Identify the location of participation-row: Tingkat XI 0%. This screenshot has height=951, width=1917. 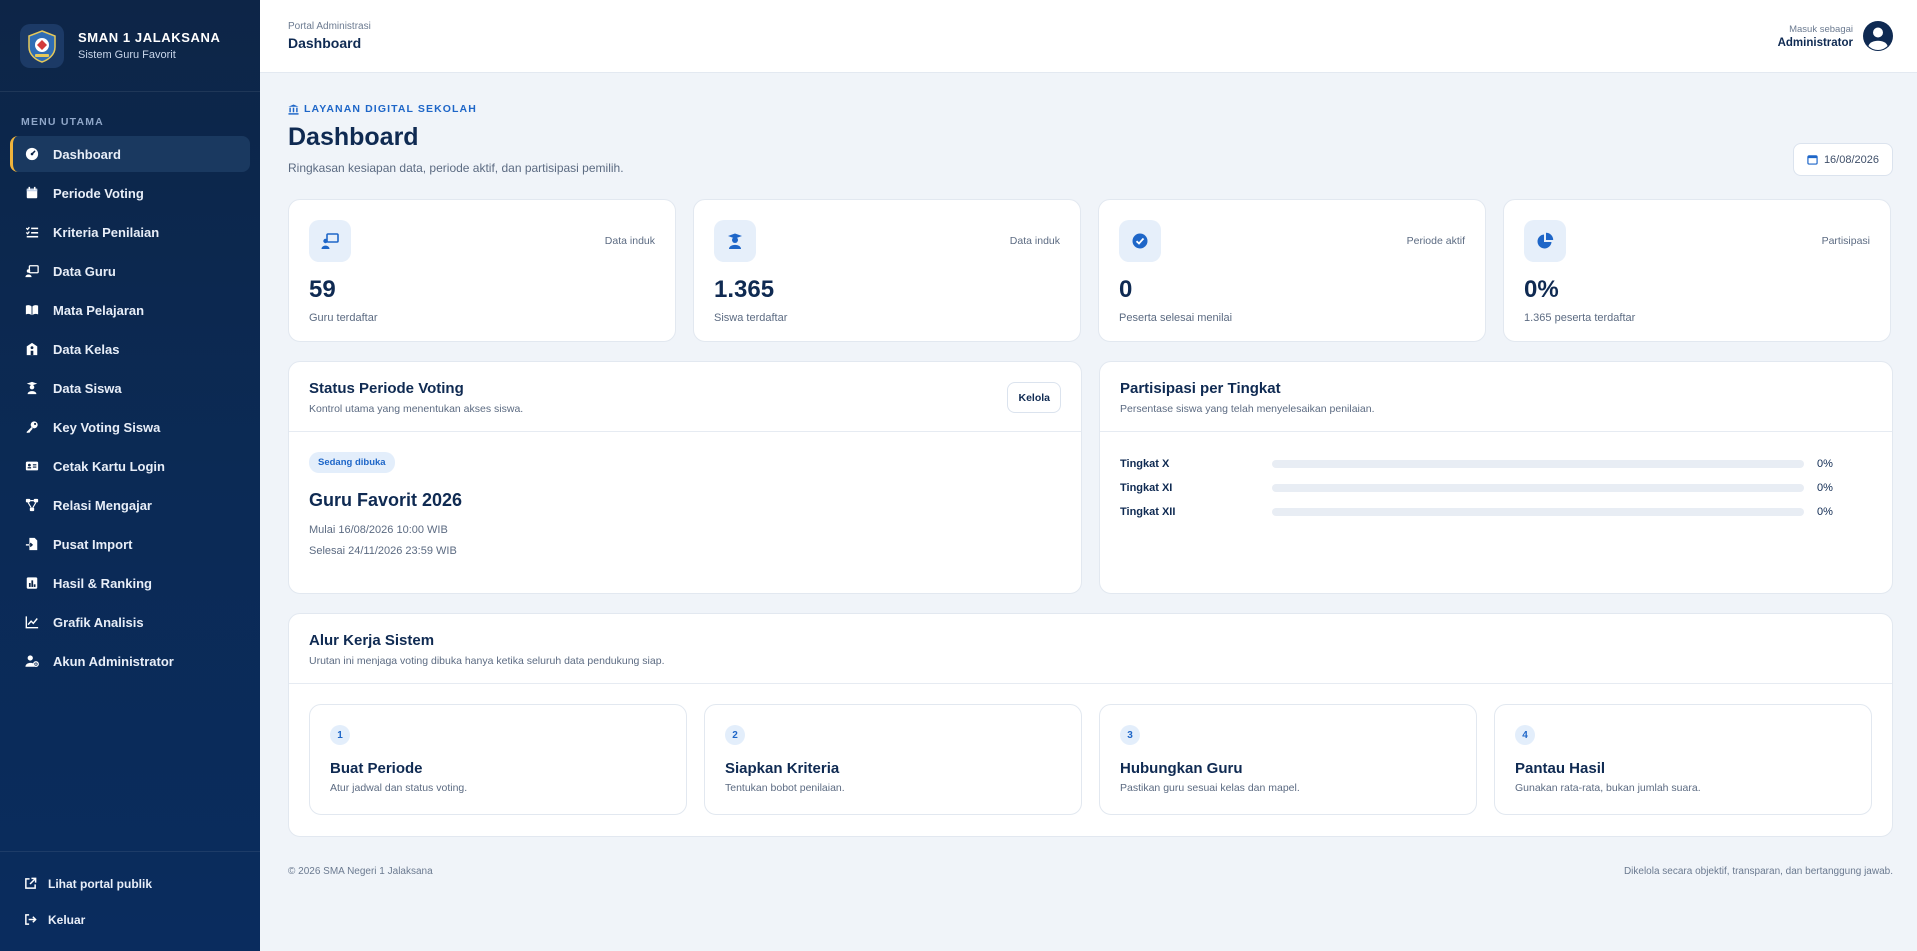
(1496, 488).